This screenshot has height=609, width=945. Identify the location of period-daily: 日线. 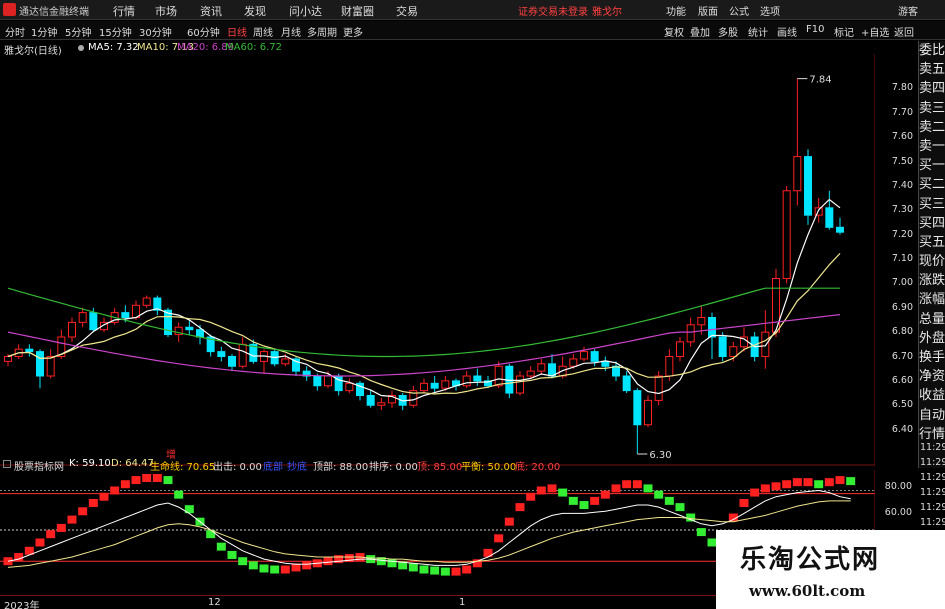
(237, 31).